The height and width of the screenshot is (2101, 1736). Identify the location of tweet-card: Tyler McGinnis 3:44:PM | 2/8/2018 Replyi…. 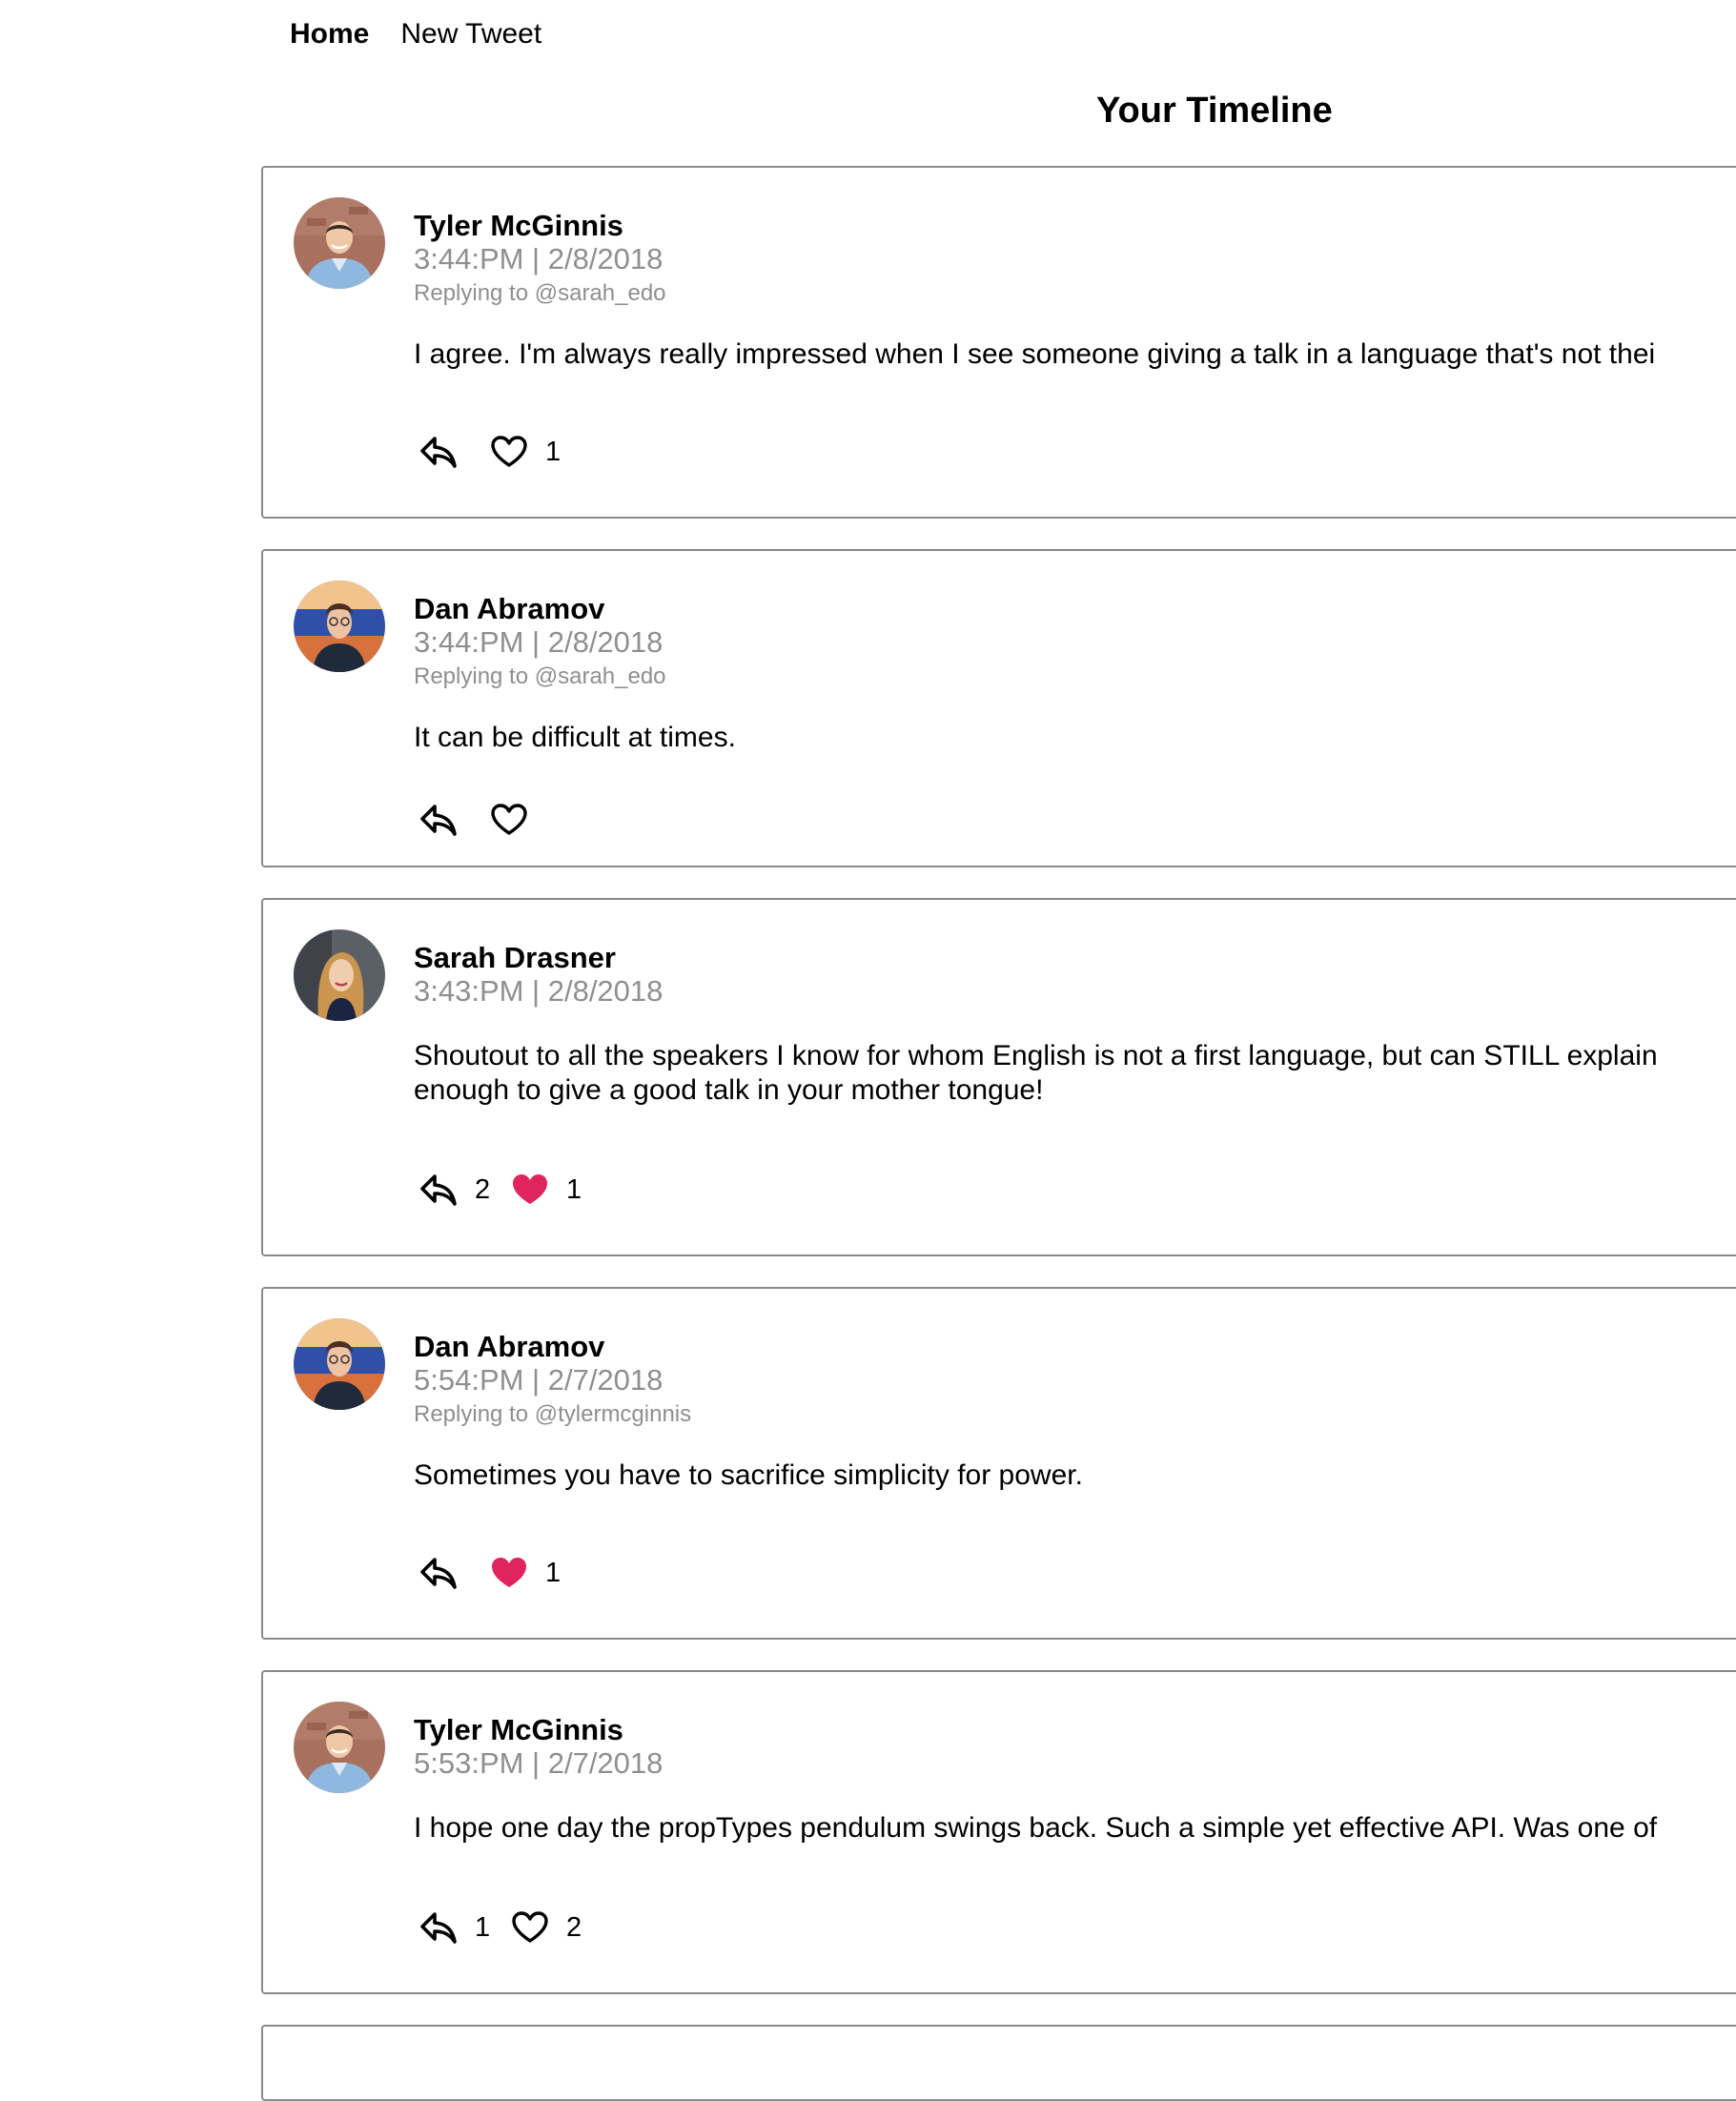
(998, 342).